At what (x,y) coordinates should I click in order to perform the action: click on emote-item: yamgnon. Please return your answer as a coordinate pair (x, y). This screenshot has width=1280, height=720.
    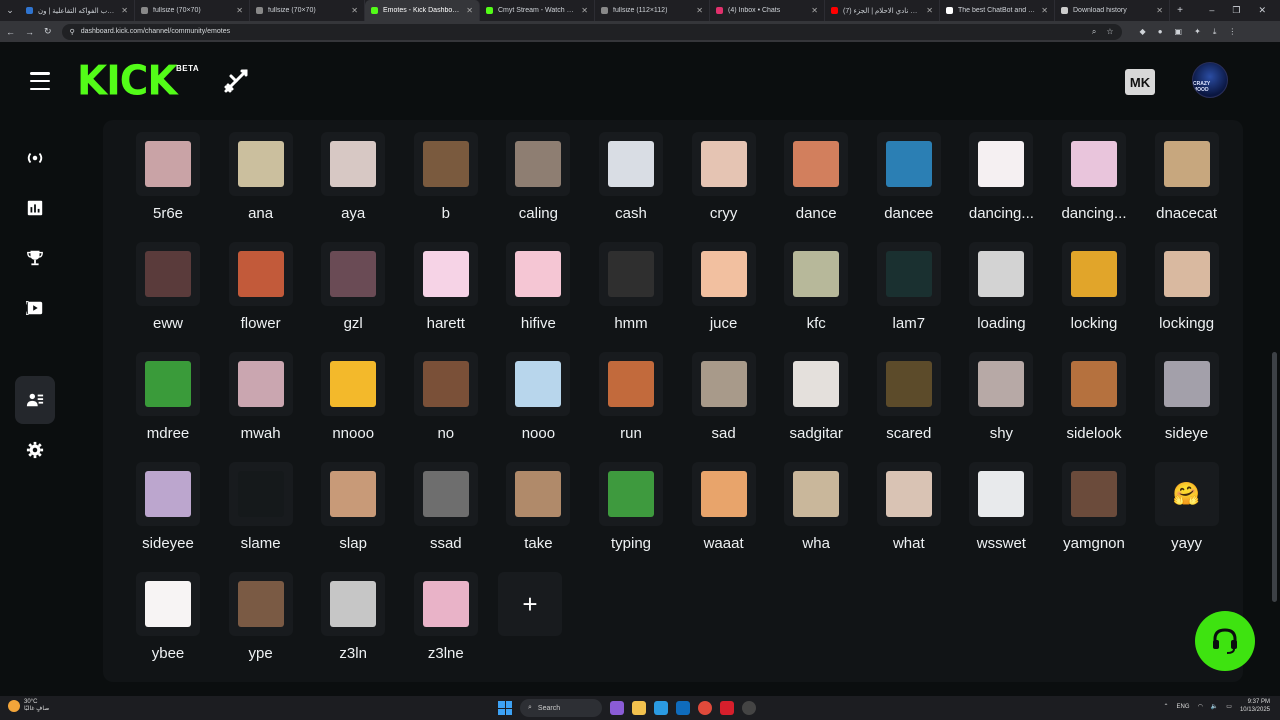
    Looking at the image, I should click on (1084, 501).